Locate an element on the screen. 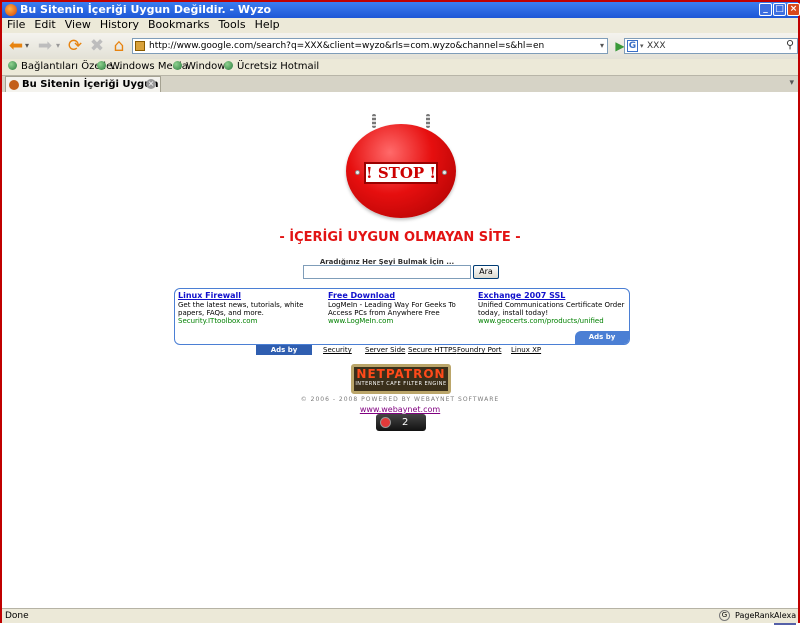 The width and height of the screenshot is (800, 625). ad-url: www.geocerts.com/products/unified is located at coordinates (552, 321).